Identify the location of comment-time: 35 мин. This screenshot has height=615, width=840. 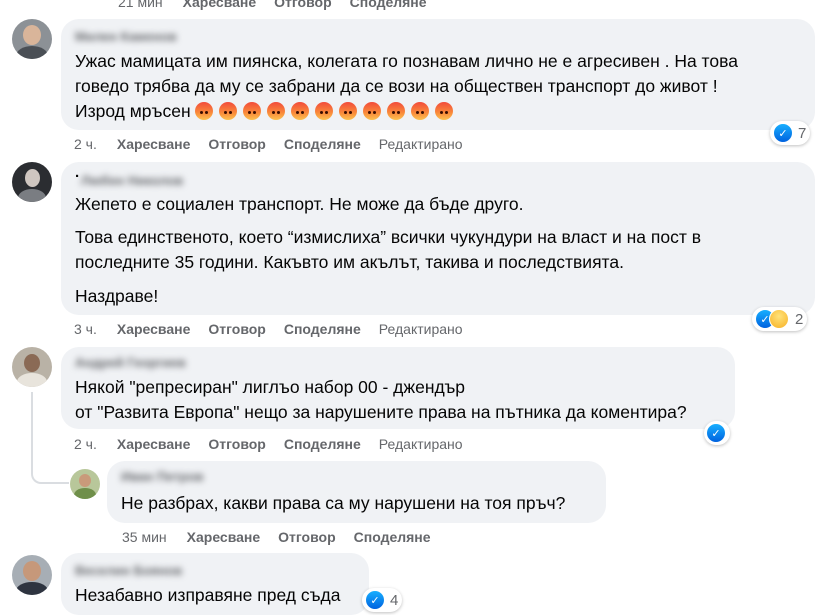
(144, 537).